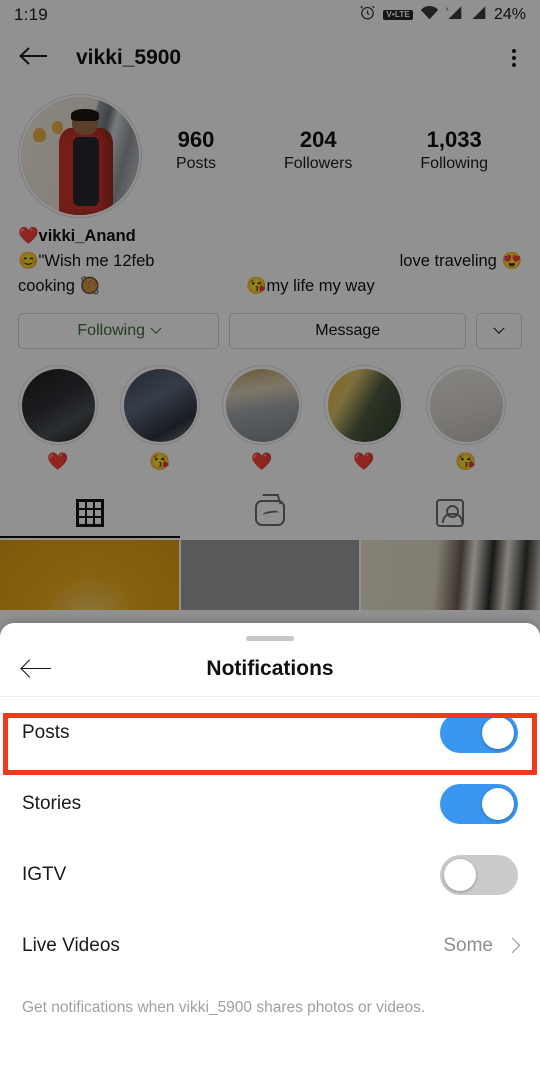 The height and width of the screenshot is (1080, 540). I want to click on stat-posts: 960 Posts, so click(196, 150).